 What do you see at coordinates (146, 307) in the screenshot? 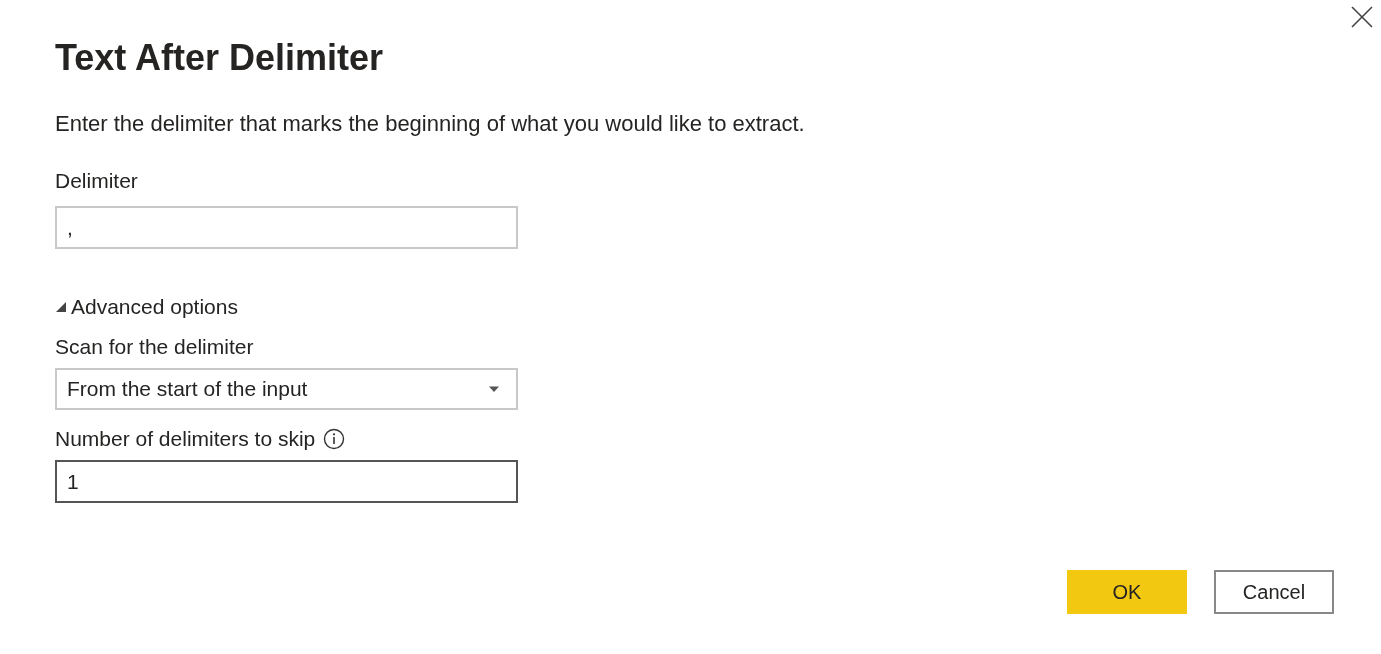
I see `advanced-options-toggle: Advanced options` at bounding box center [146, 307].